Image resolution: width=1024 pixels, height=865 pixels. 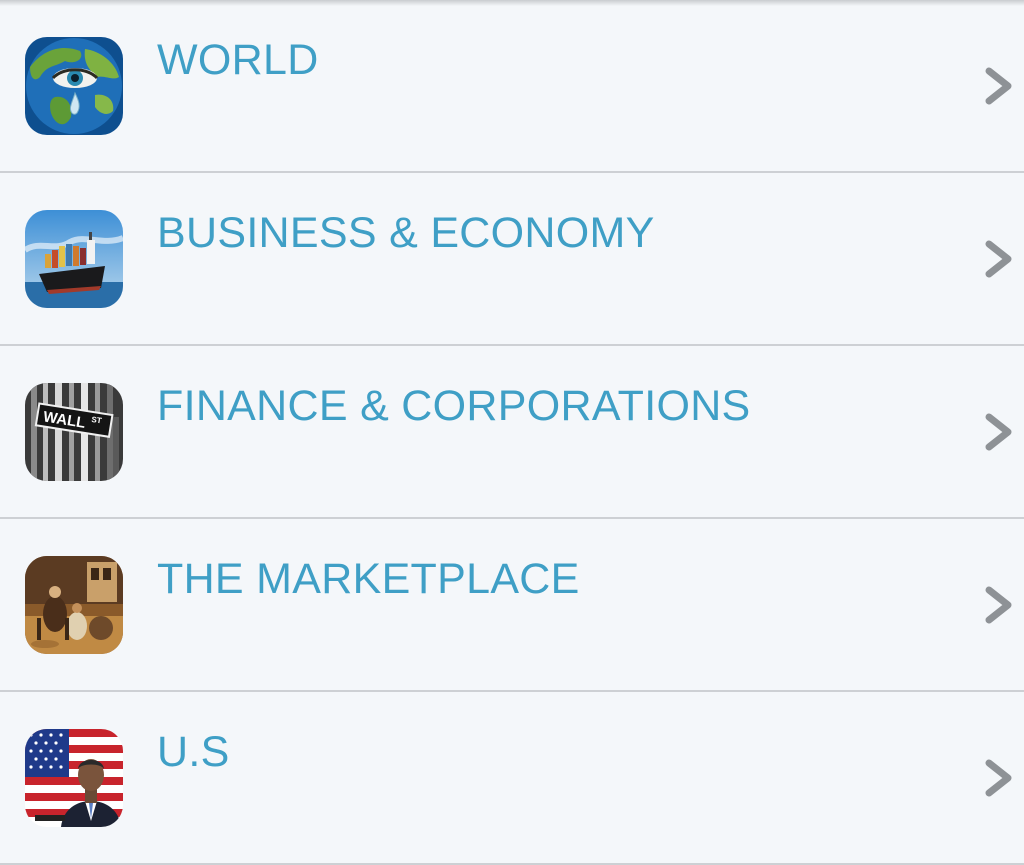 What do you see at coordinates (74, 259) in the screenshot?
I see `cargo-ship-icon` at bounding box center [74, 259].